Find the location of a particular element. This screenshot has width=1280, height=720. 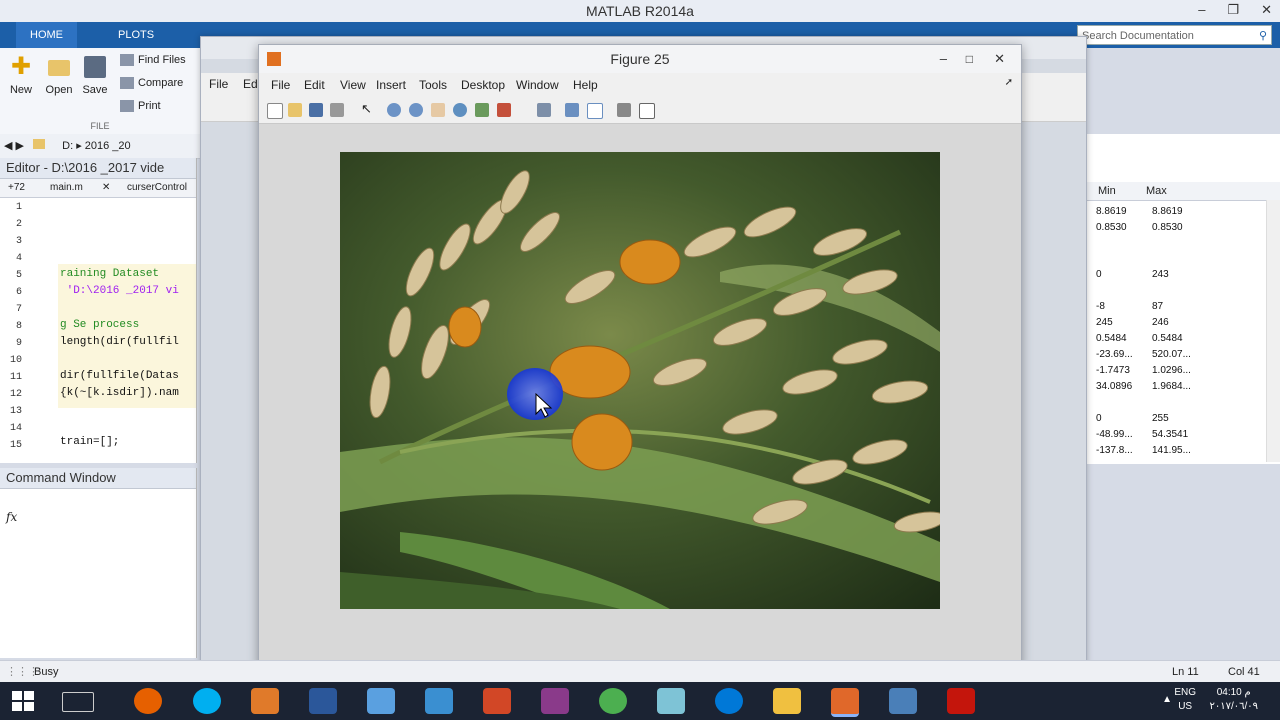

zoom-out-icon is located at coordinates (416, 110).